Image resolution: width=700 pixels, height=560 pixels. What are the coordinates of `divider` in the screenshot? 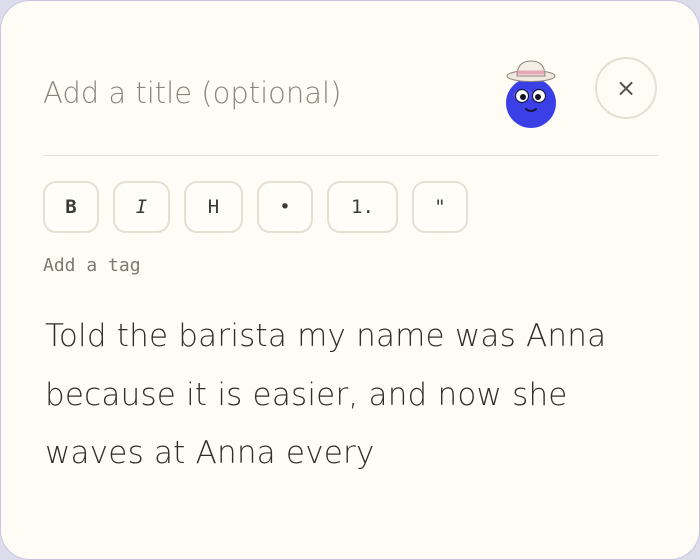 It's located at (351, 155).